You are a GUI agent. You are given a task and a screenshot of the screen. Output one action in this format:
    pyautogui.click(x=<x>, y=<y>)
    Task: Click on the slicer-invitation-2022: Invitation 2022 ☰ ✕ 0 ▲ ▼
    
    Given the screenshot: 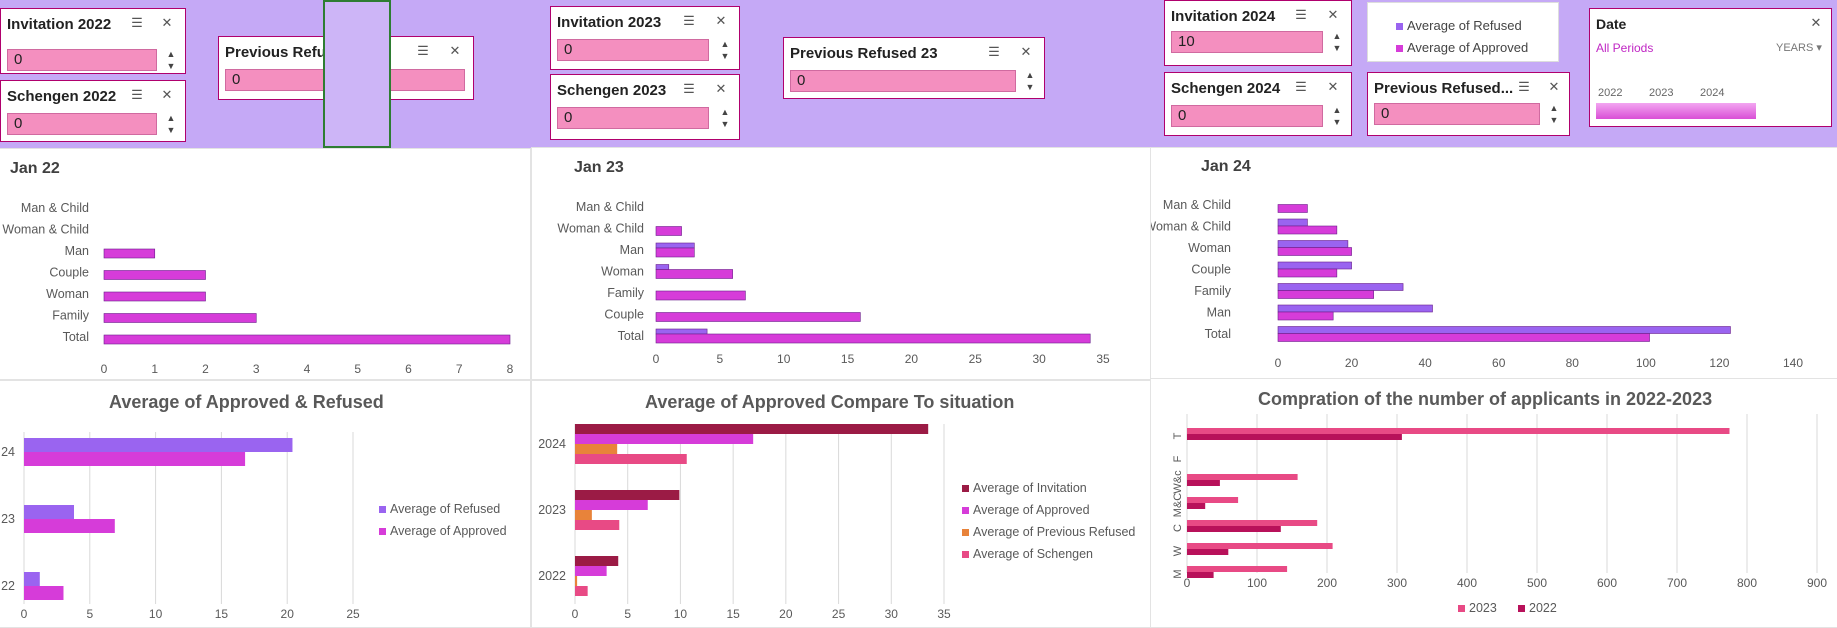 What is the action you would take?
    pyautogui.click(x=93, y=41)
    